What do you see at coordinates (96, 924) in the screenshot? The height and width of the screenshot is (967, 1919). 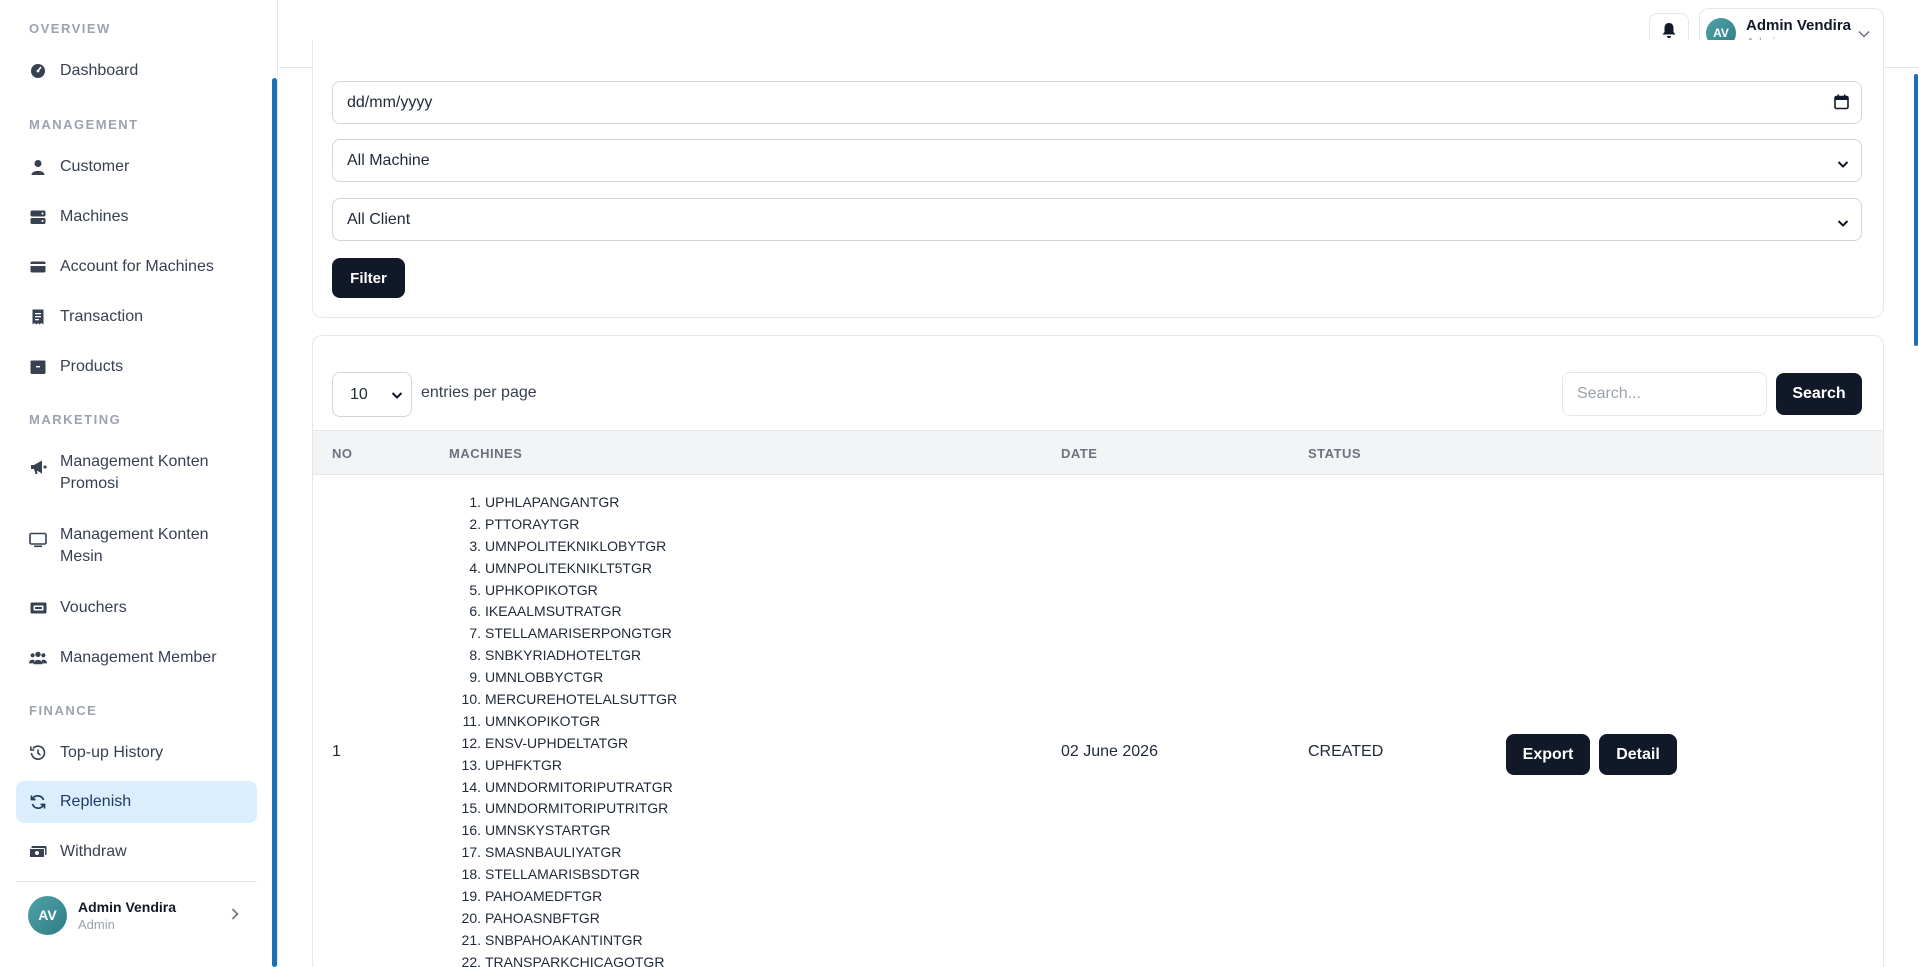 I see `user-role: Admin` at bounding box center [96, 924].